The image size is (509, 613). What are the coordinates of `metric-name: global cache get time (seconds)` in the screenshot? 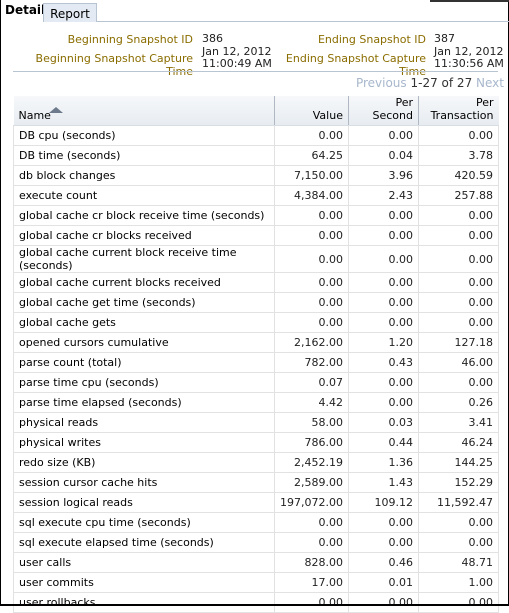 It's located at (144, 302).